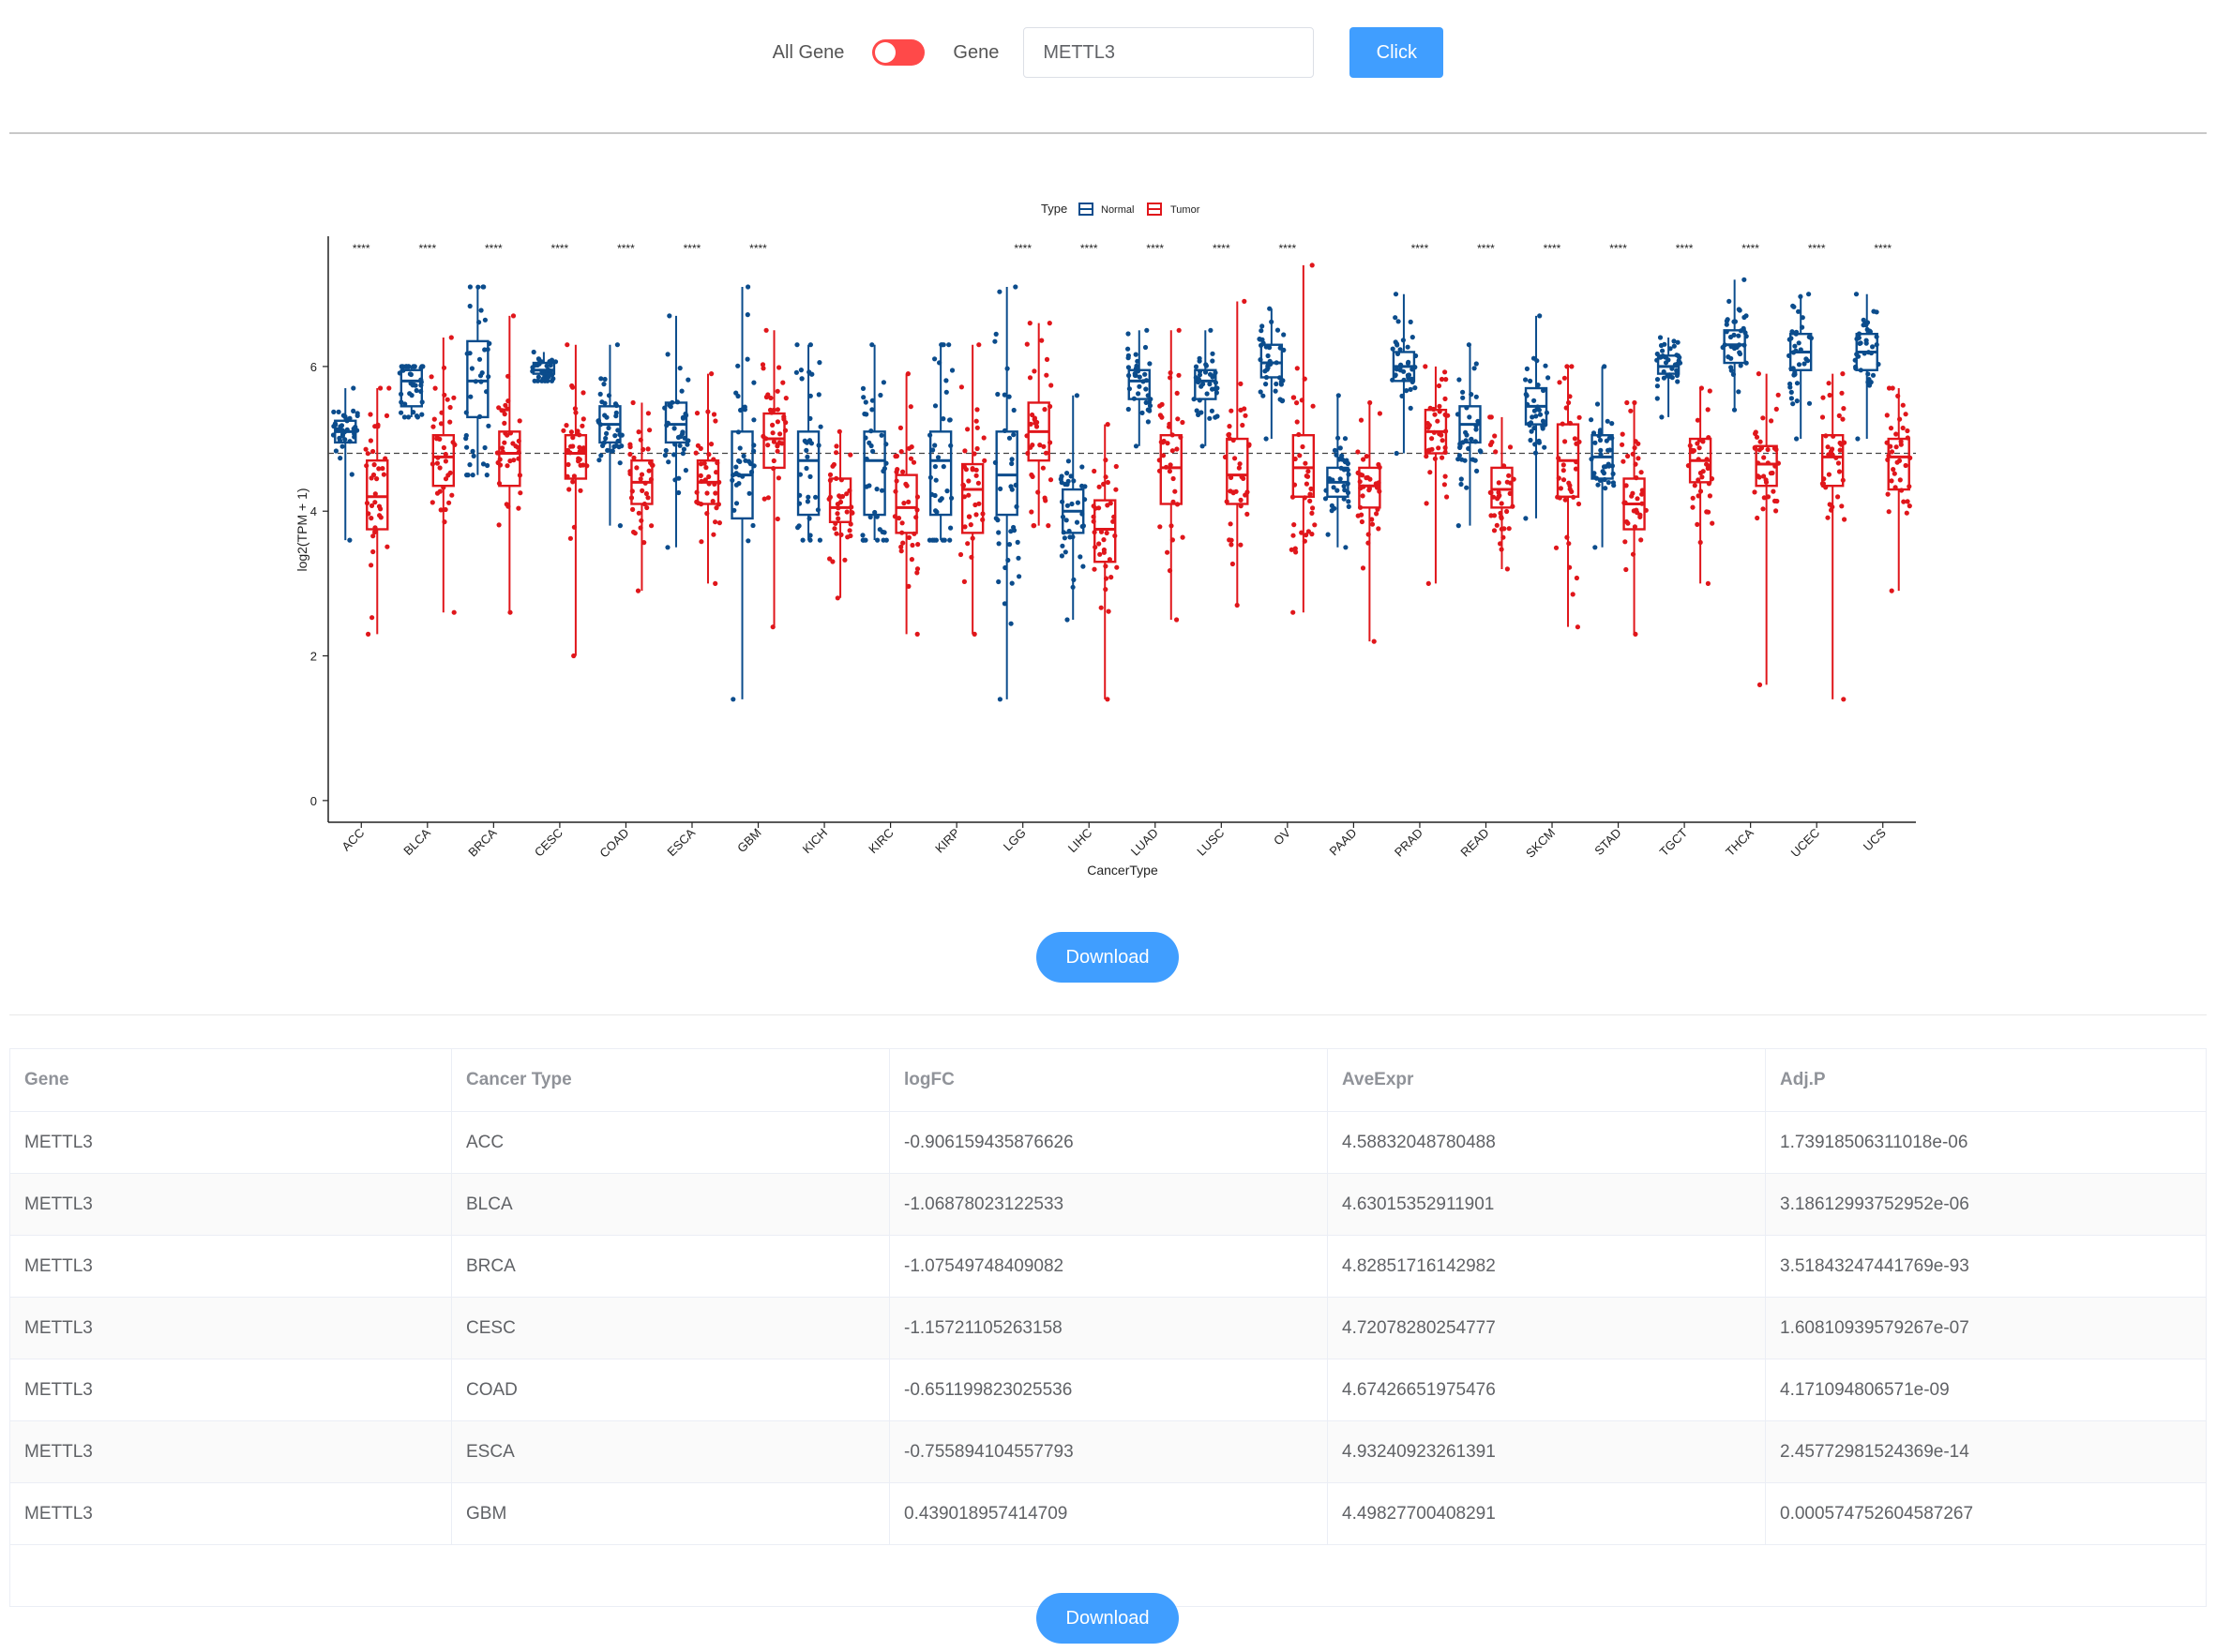  I want to click on download-table-button: Download, so click(1107, 1618).